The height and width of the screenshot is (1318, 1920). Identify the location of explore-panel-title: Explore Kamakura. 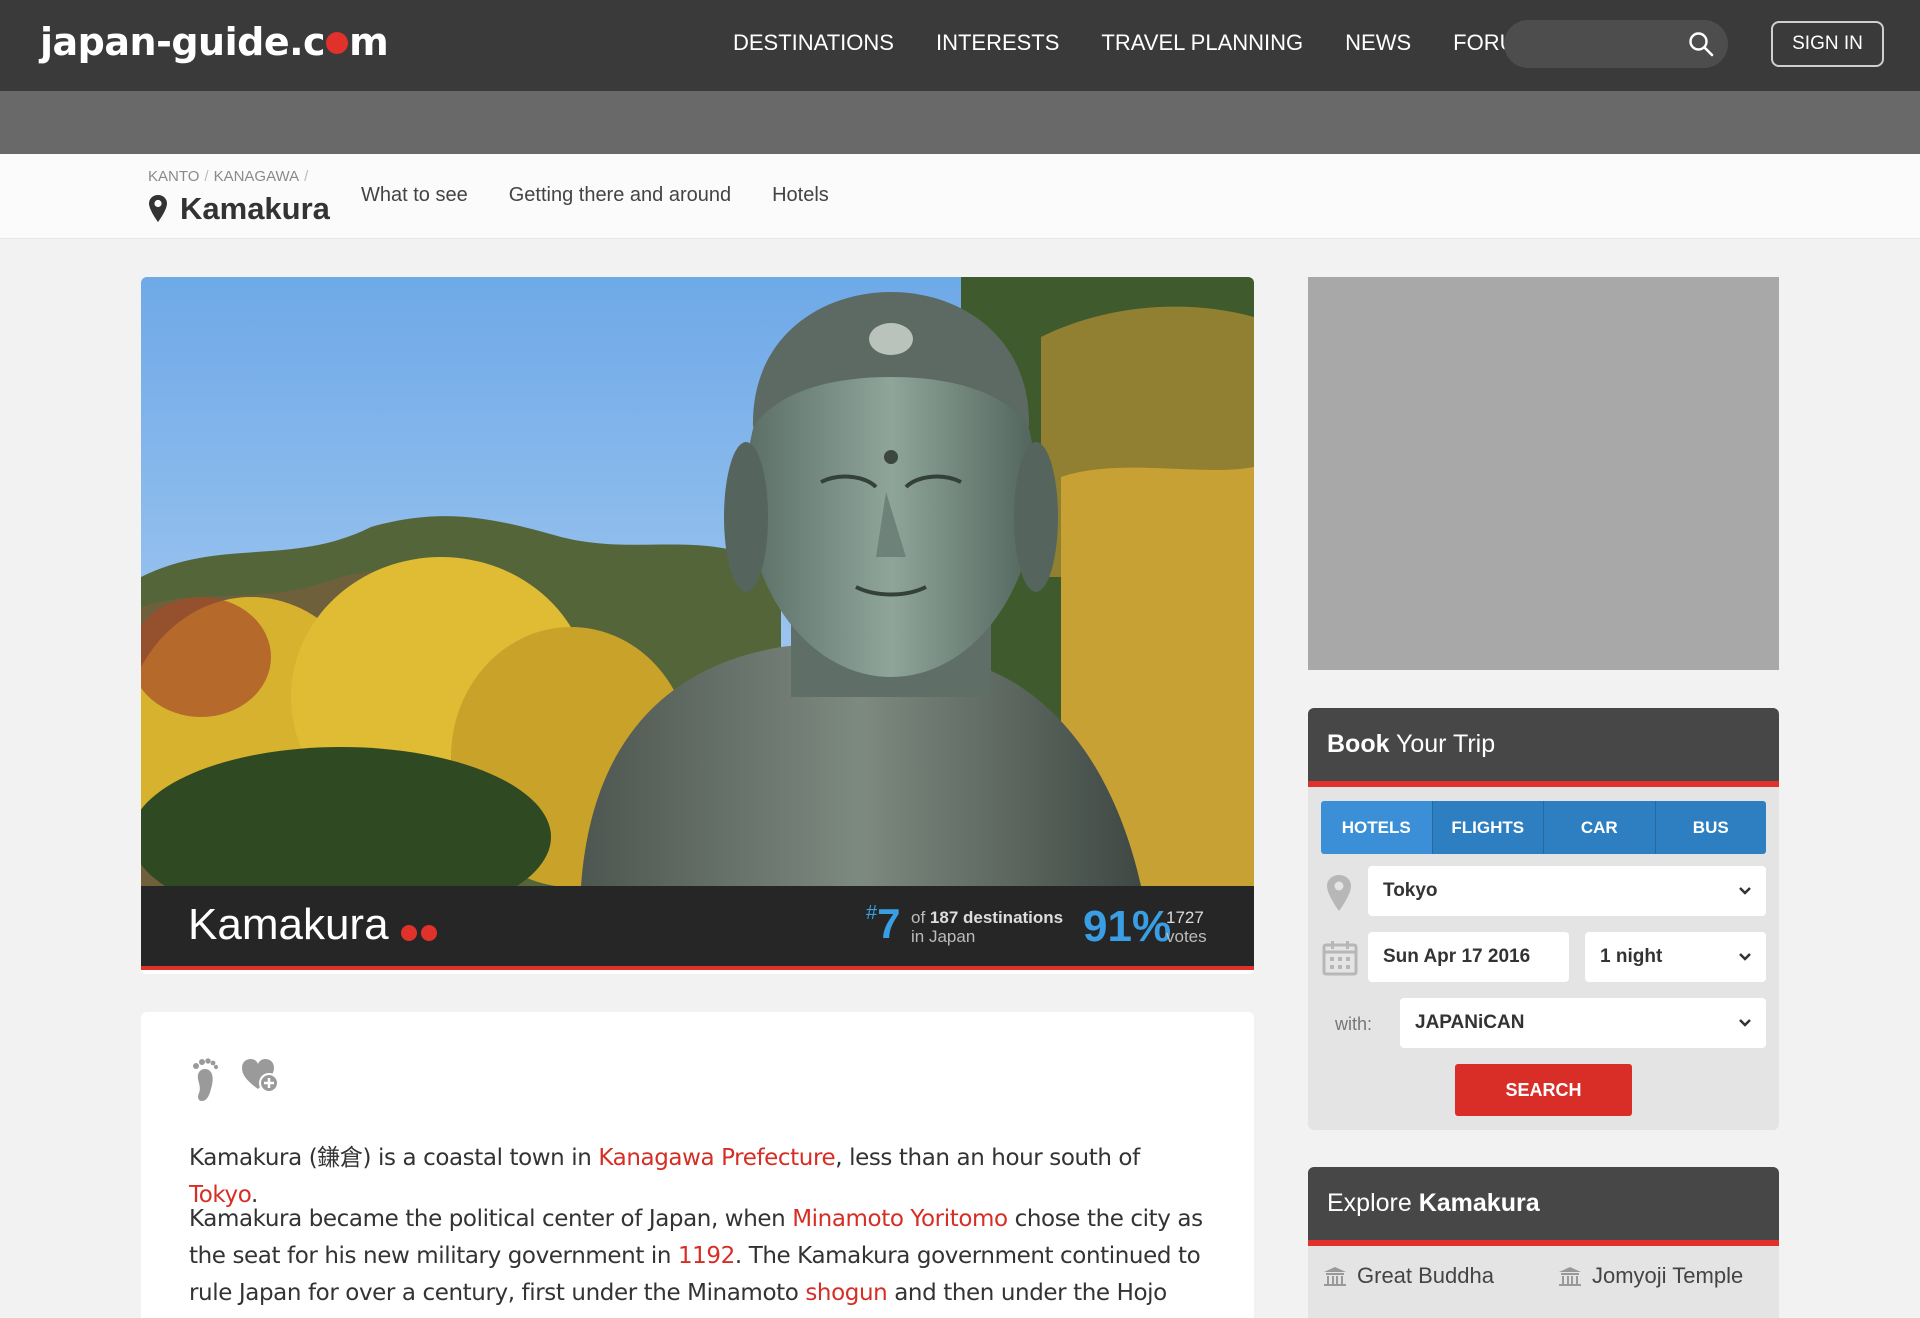
(1543, 1206).